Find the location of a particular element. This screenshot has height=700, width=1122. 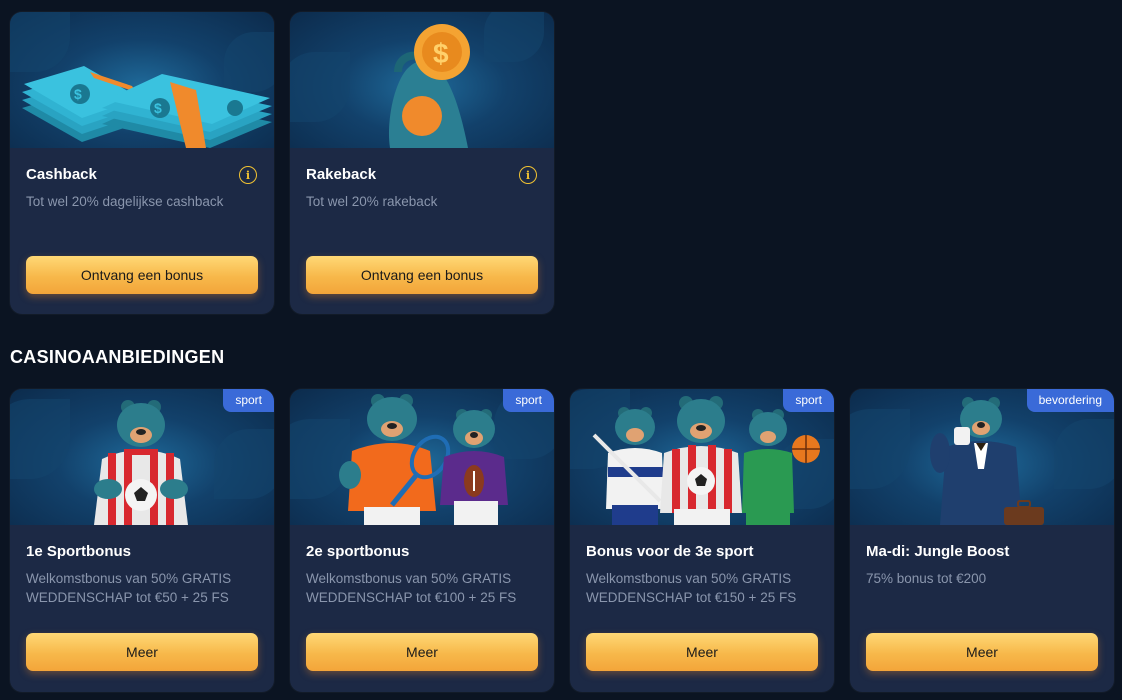

card-title: Bonus voor de 3e sport is located at coordinates (670, 551).